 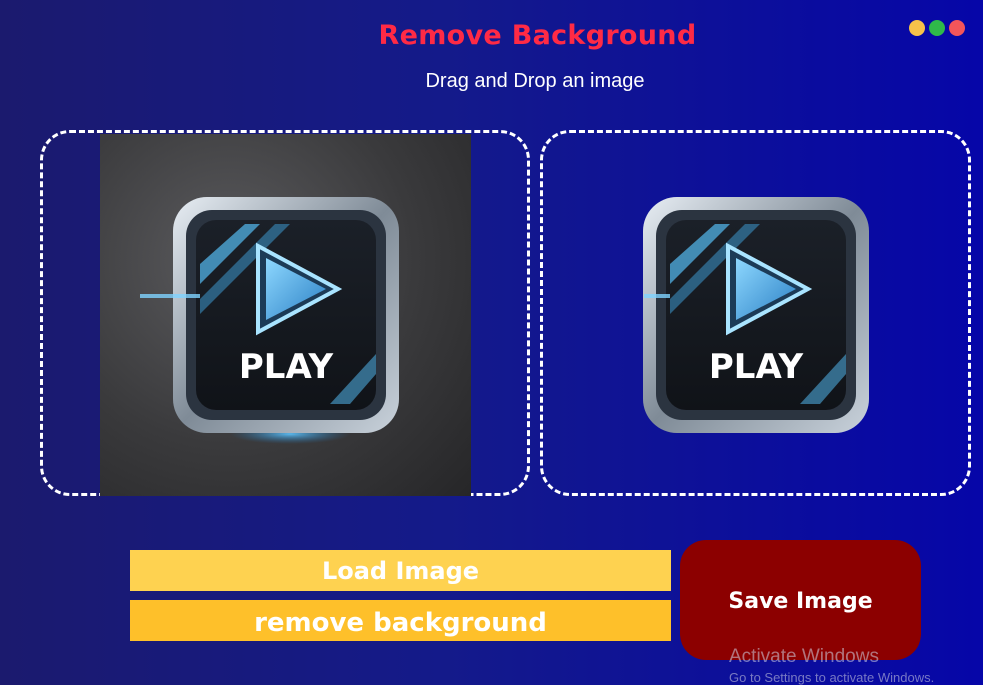 I want to click on app-title: Remove Background, so click(x=537, y=35).